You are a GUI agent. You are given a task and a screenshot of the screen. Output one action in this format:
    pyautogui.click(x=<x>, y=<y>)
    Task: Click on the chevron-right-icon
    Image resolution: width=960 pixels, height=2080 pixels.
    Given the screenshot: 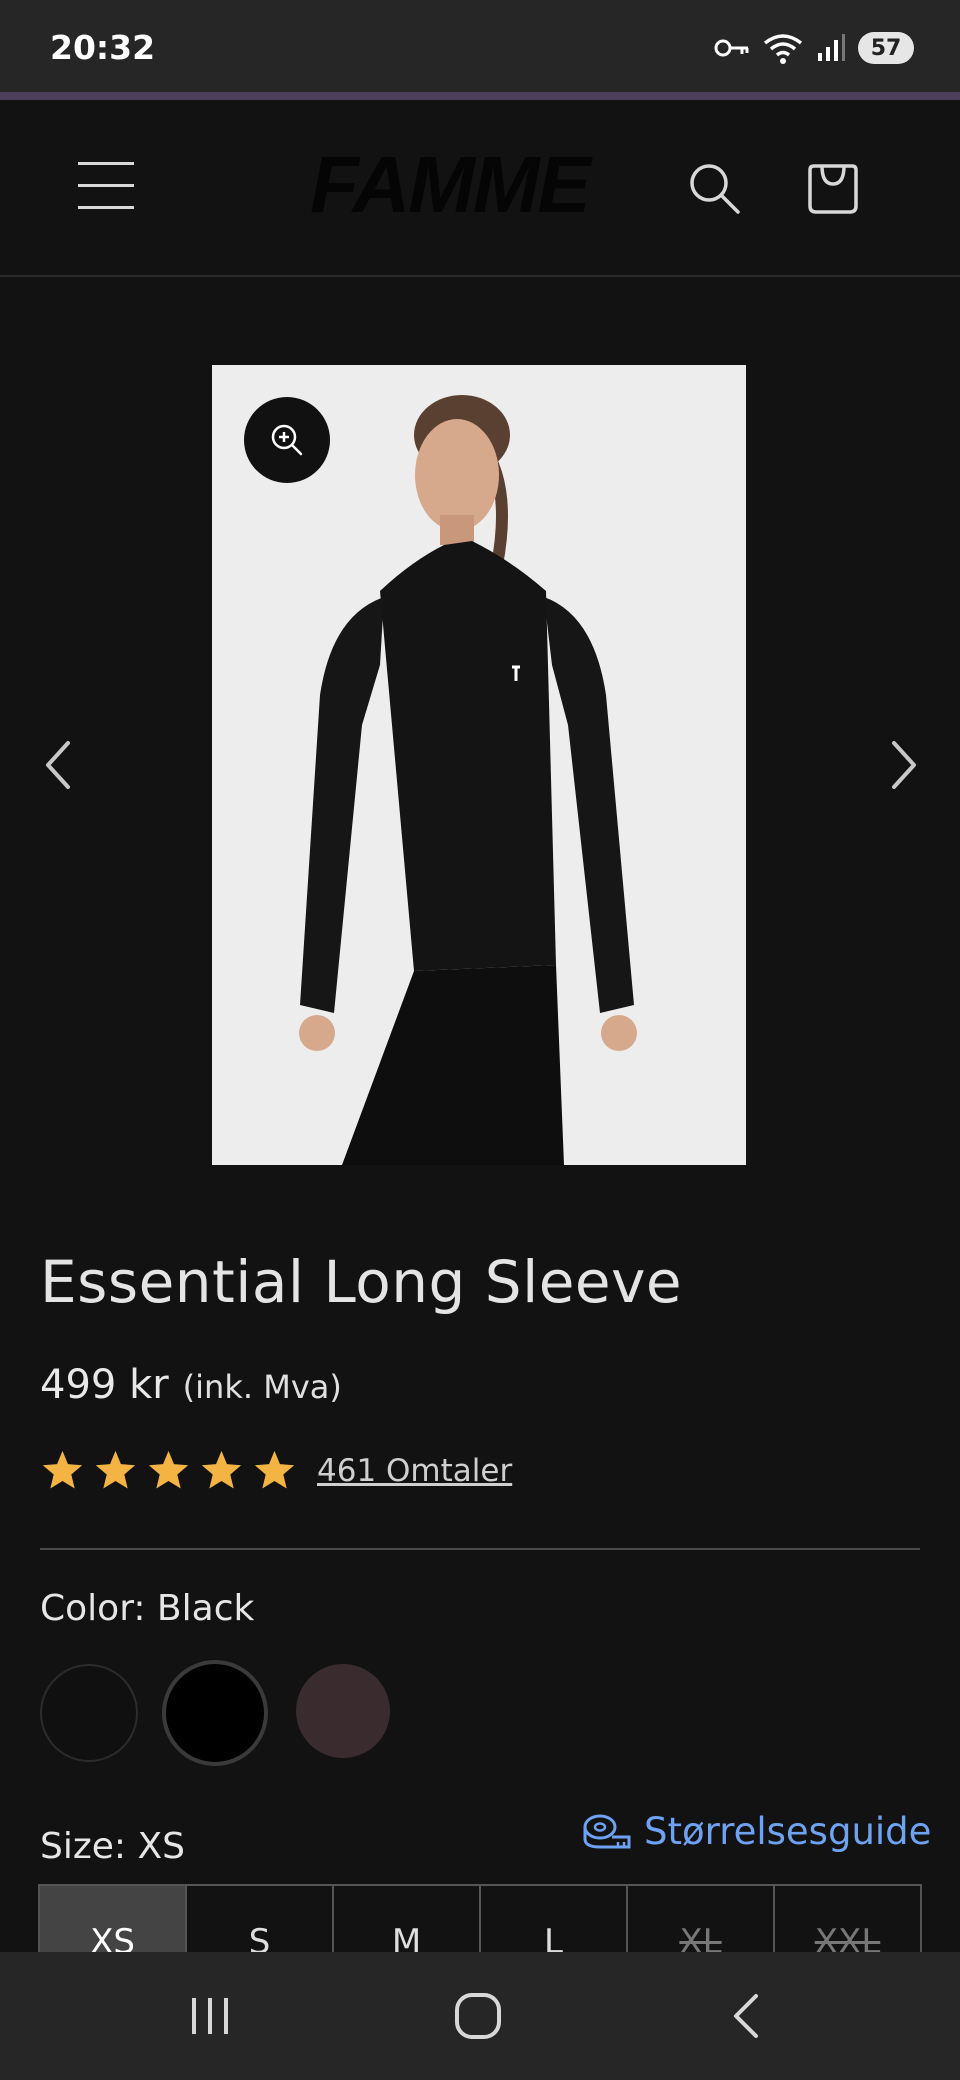 What is the action you would take?
    pyautogui.click(x=904, y=765)
    